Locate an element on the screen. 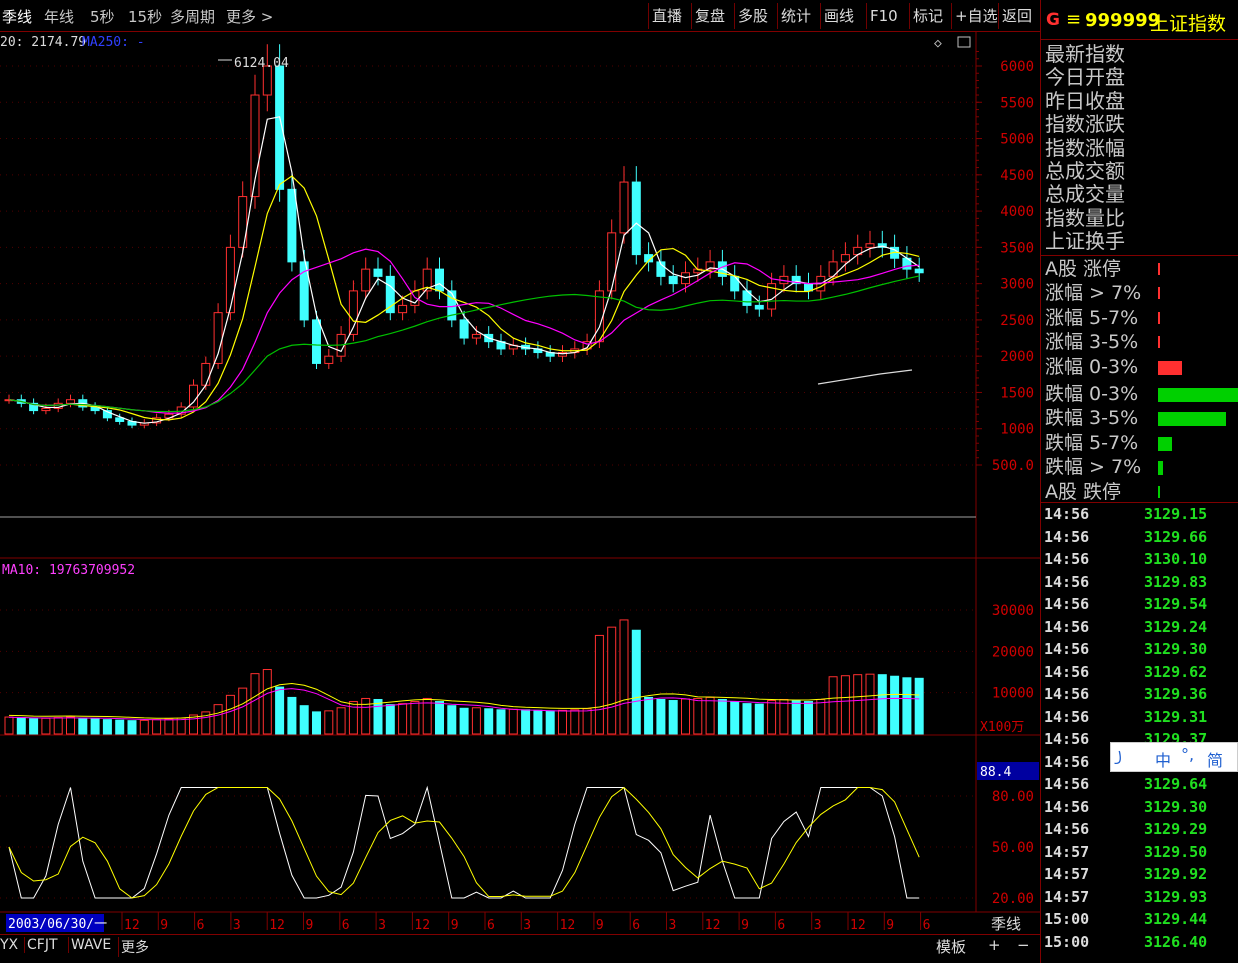 The height and width of the screenshot is (963, 1238). tick-value: 3129.31 is located at coordinates (1176, 716).